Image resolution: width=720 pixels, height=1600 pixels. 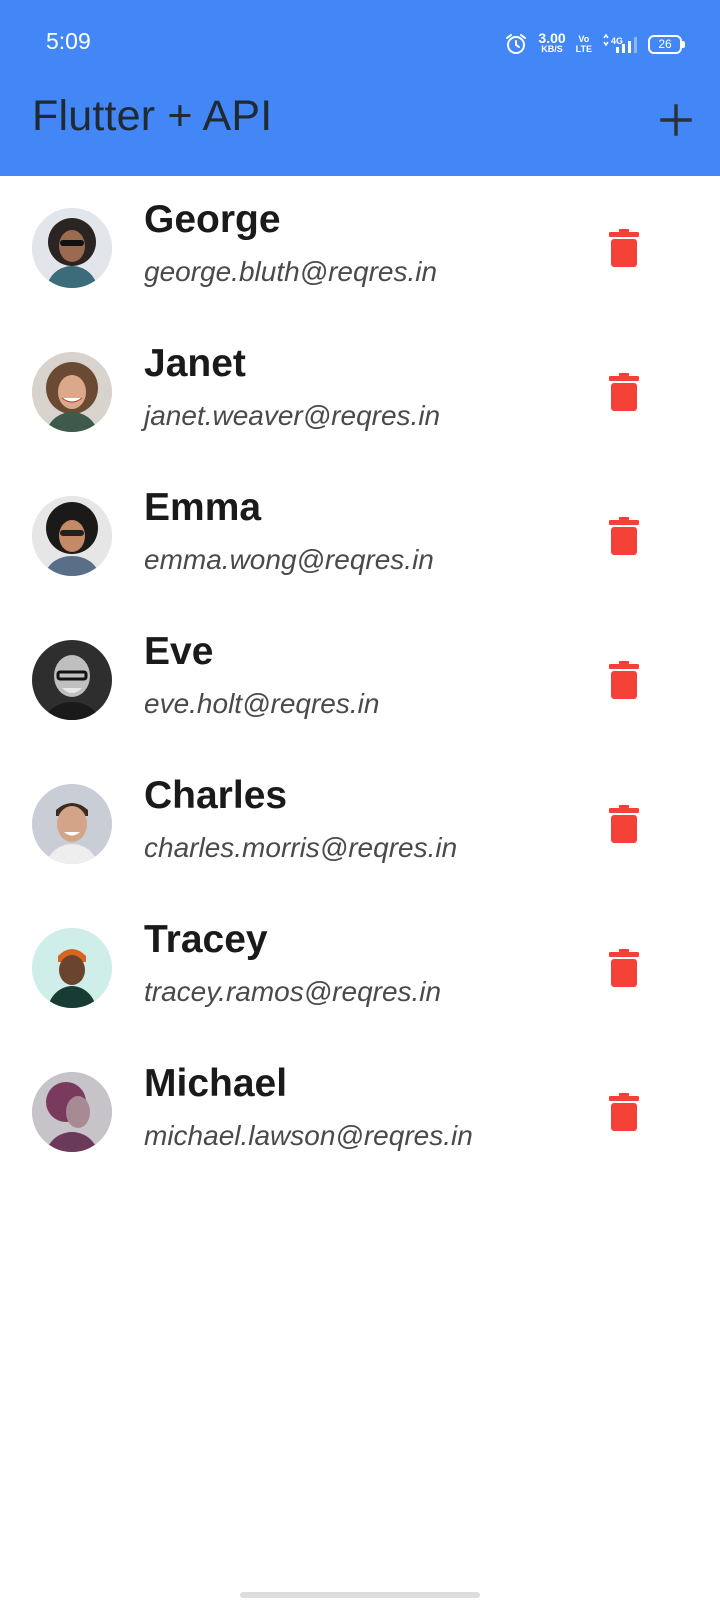 What do you see at coordinates (216, 795) in the screenshot?
I see `user-name: Charles` at bounding box center [216, 795].